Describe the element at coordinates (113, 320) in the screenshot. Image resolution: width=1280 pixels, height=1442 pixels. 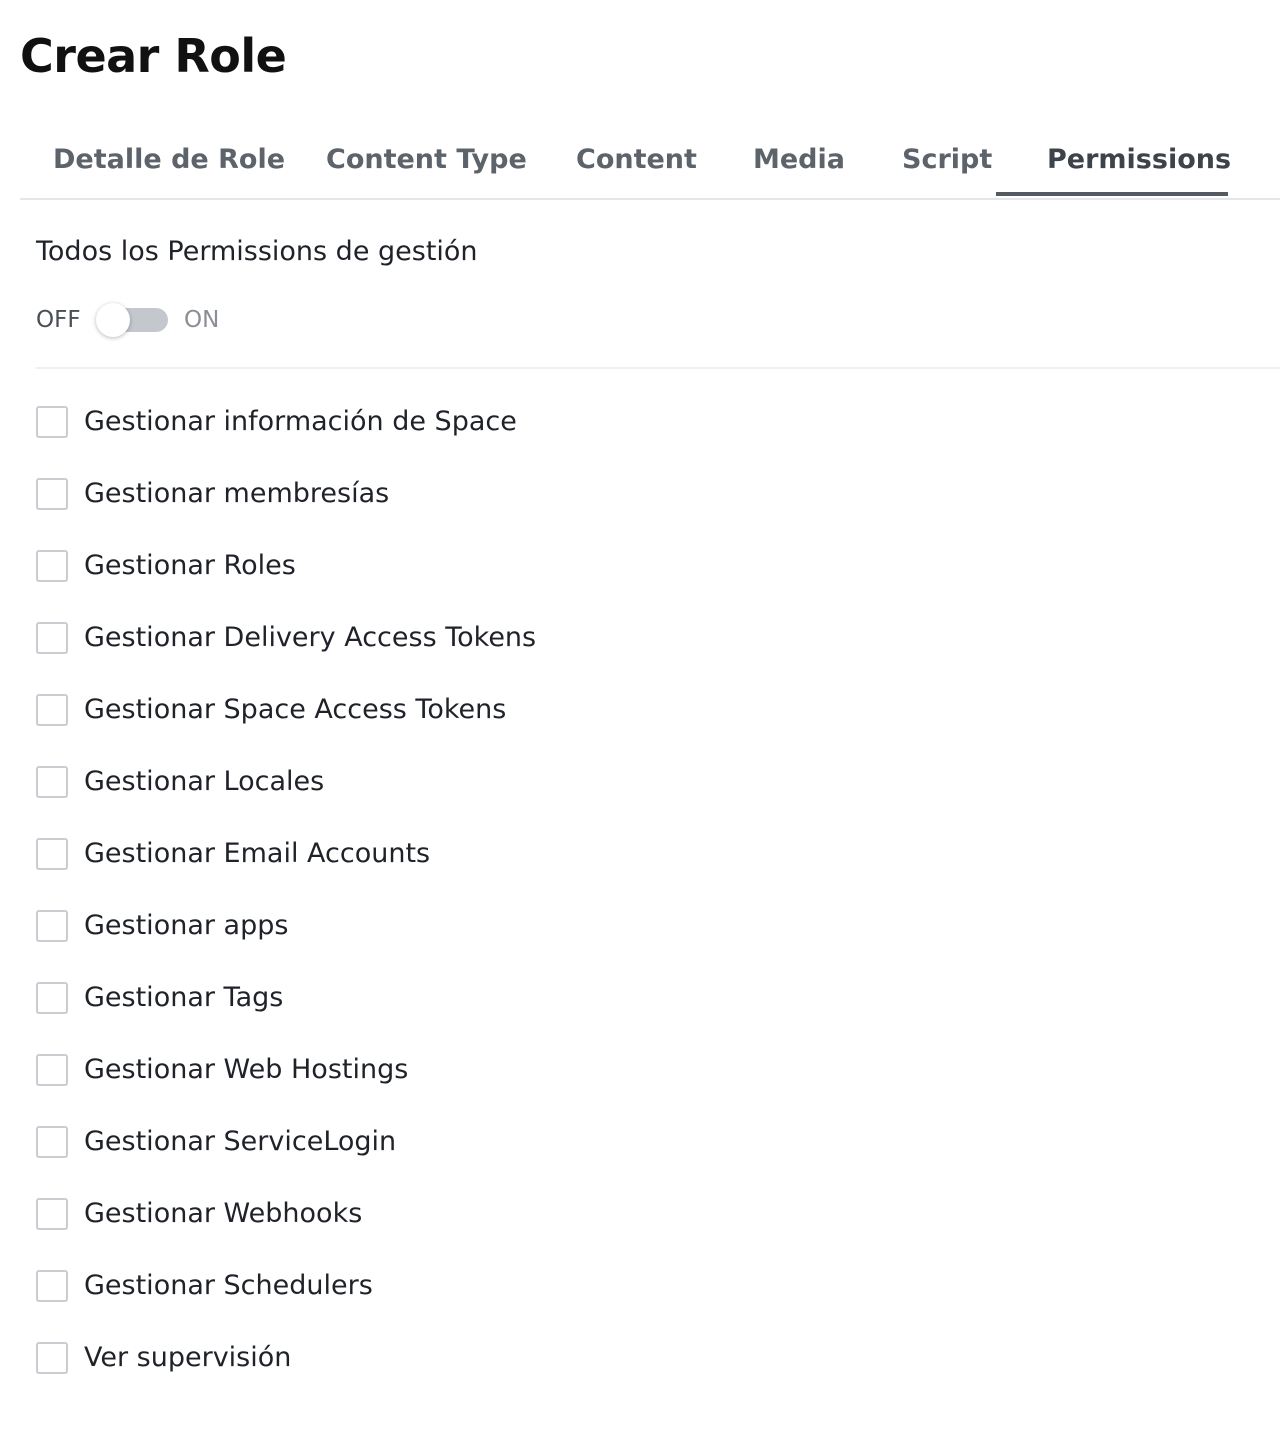
I see `switch-knob` at that location.